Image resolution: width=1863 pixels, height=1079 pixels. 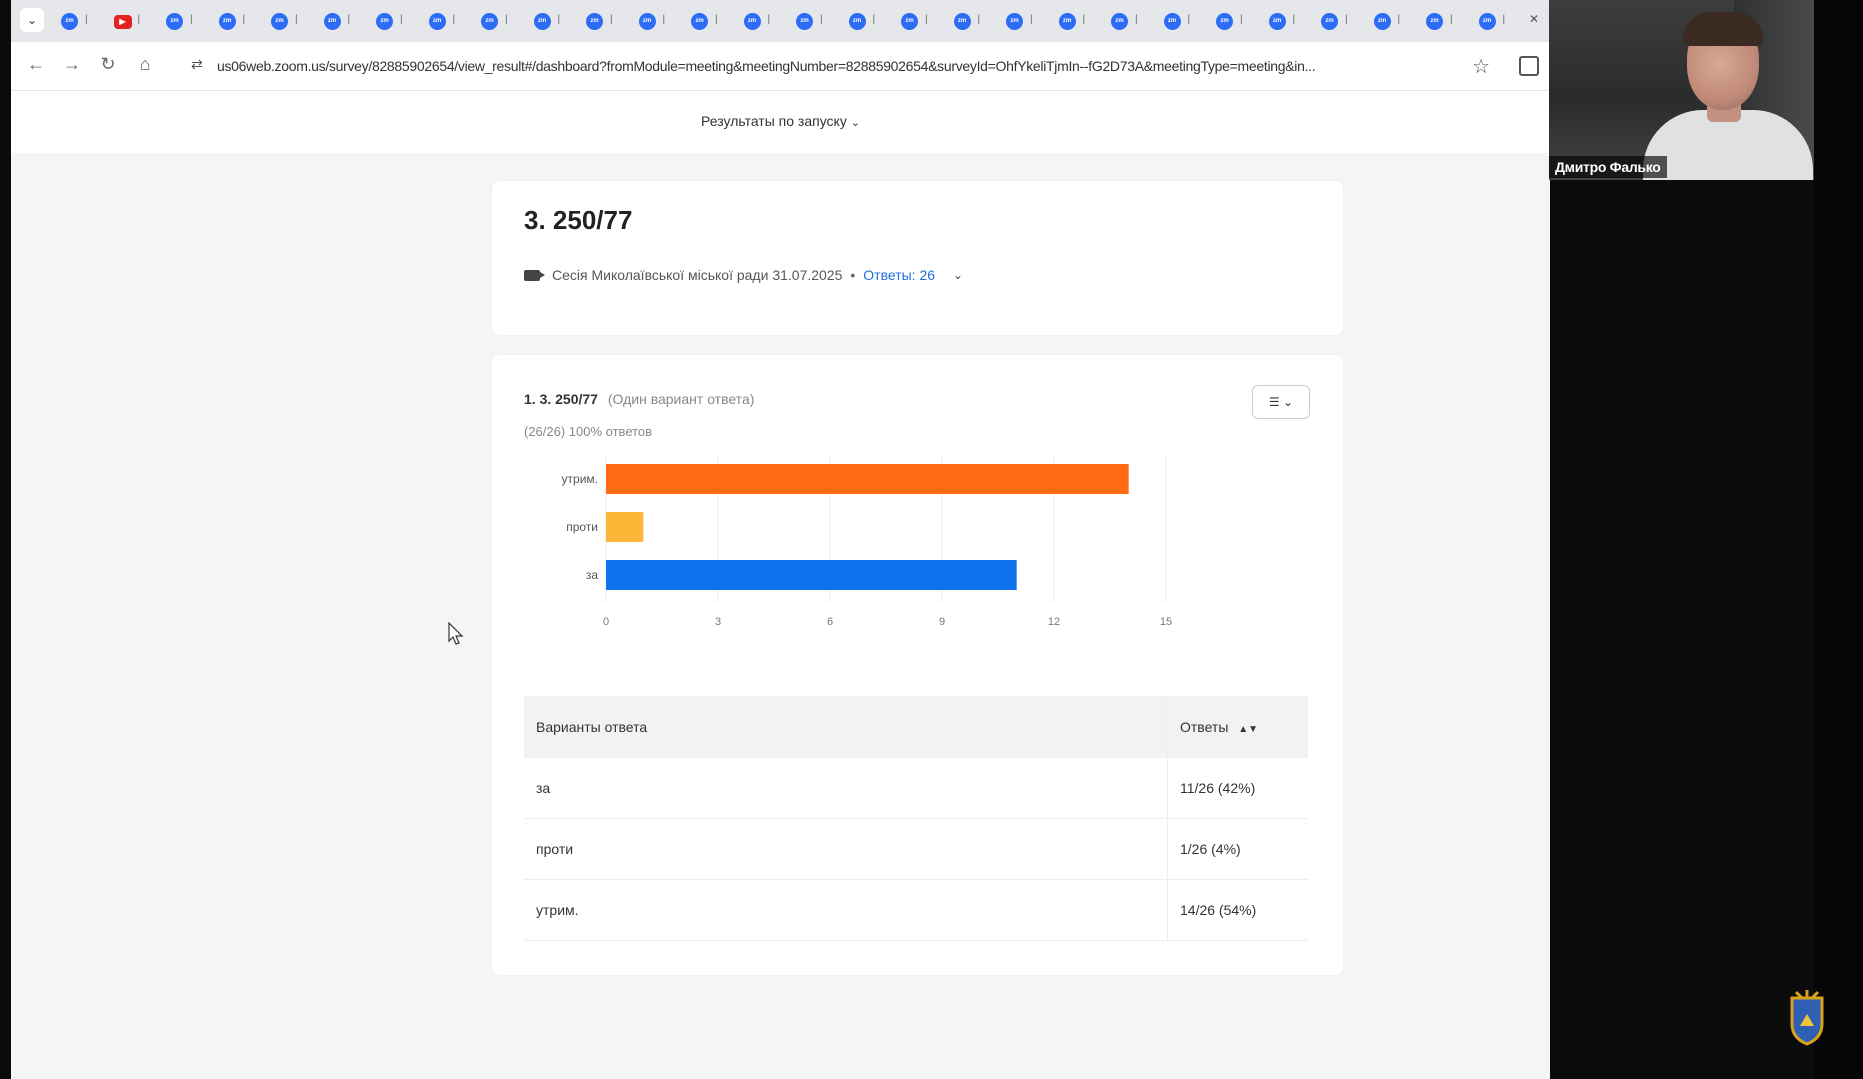 What do you see at coordinates (197, 64) in the screenshot?
I see `site-settings-icon: ⇄` at bounding box center [197, 64].